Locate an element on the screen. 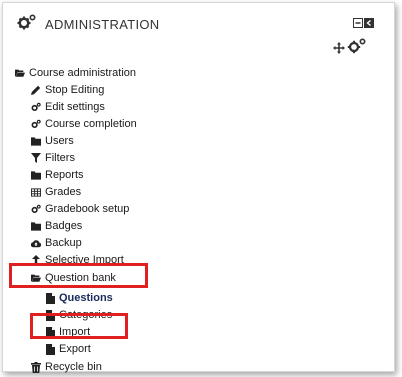 Image resolution: width=402 pixels, height=377 pixels. highlight-import is located at coordinates (79, 326).